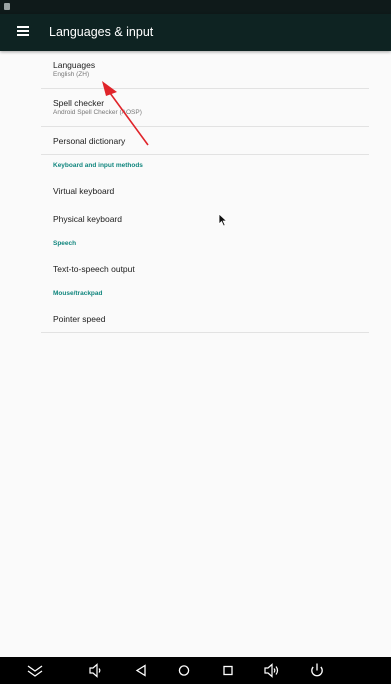 This screenshot has width=391, height=684. Describe the element at coordinates (141, 670) in the screenshot. I see `back-icon` at that location.